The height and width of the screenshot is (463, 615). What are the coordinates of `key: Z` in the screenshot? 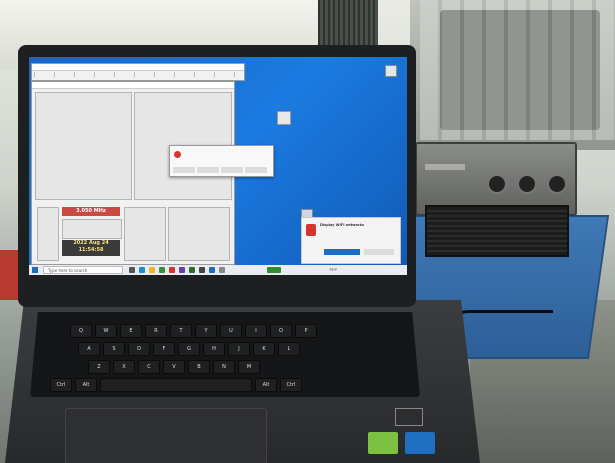 It's located at (99, 367).